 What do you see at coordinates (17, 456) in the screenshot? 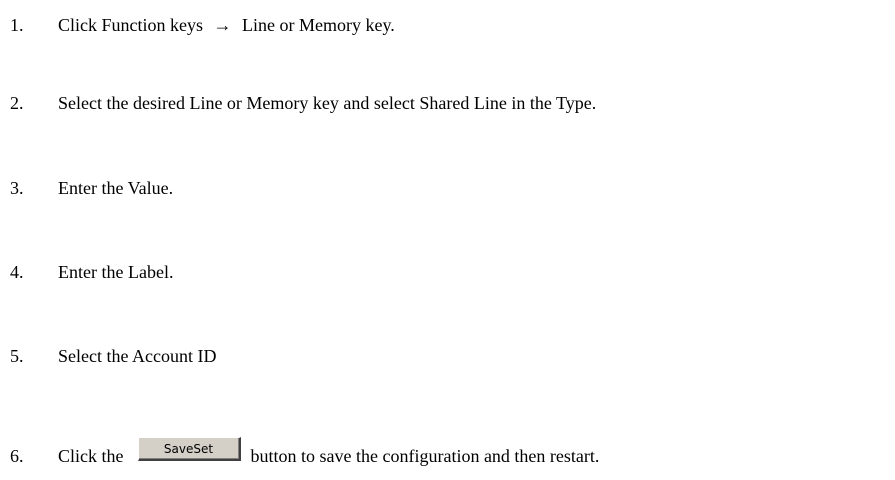
I see `step-number: 6.` at bounding box center [17, 456].